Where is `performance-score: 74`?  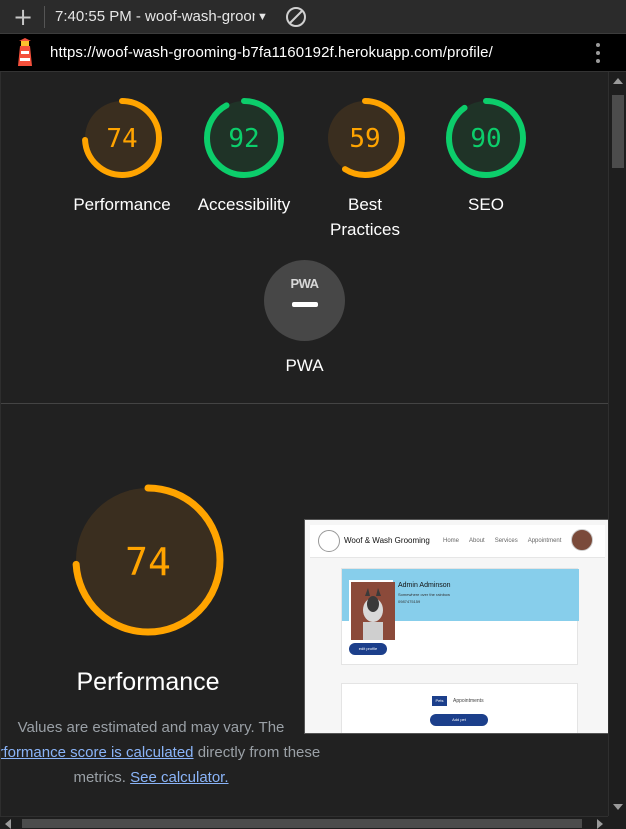 performance-score: 74 is located at coordinates (148, 562).